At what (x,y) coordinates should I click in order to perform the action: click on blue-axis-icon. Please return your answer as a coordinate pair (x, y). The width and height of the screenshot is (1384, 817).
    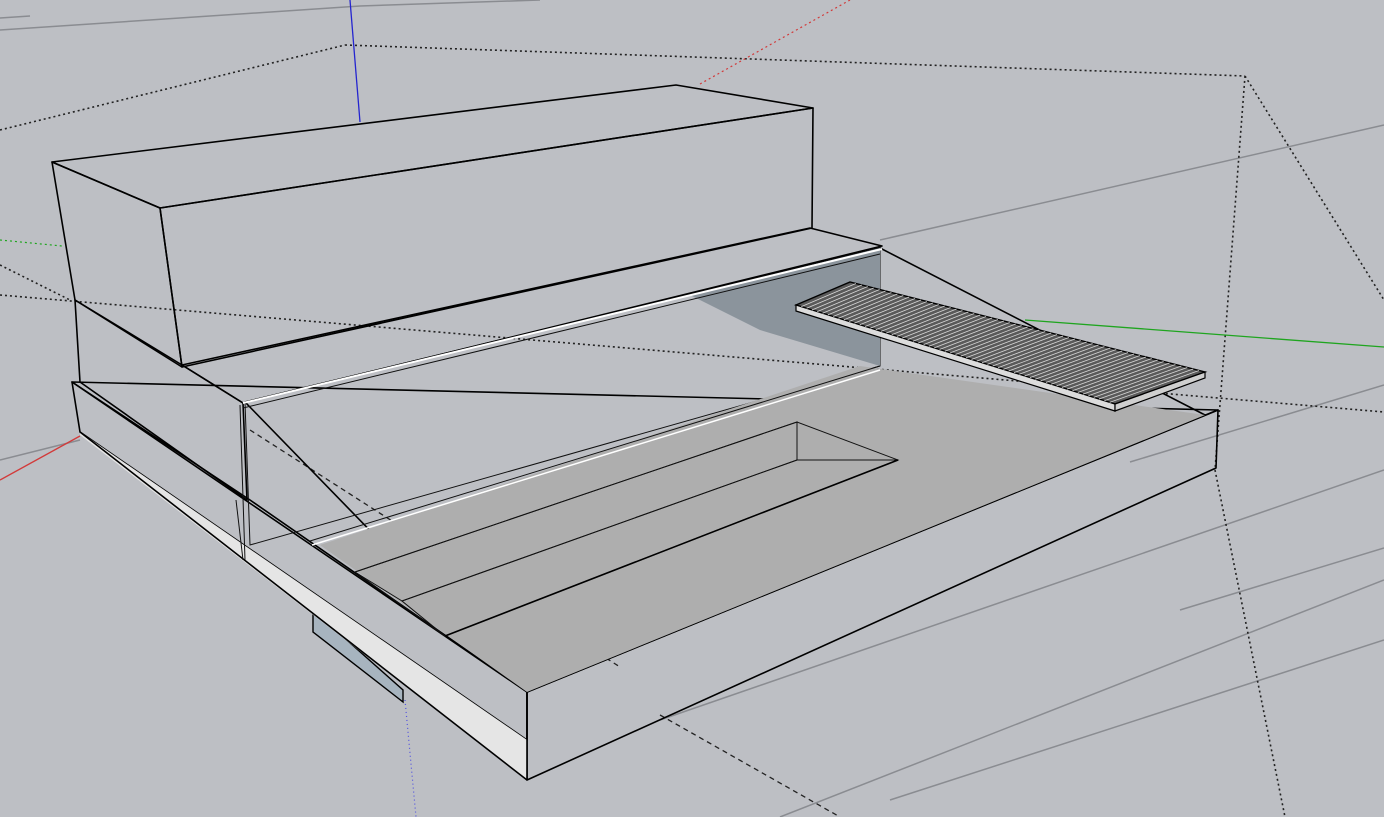
    Looking at the image, I should click on (355, 61).